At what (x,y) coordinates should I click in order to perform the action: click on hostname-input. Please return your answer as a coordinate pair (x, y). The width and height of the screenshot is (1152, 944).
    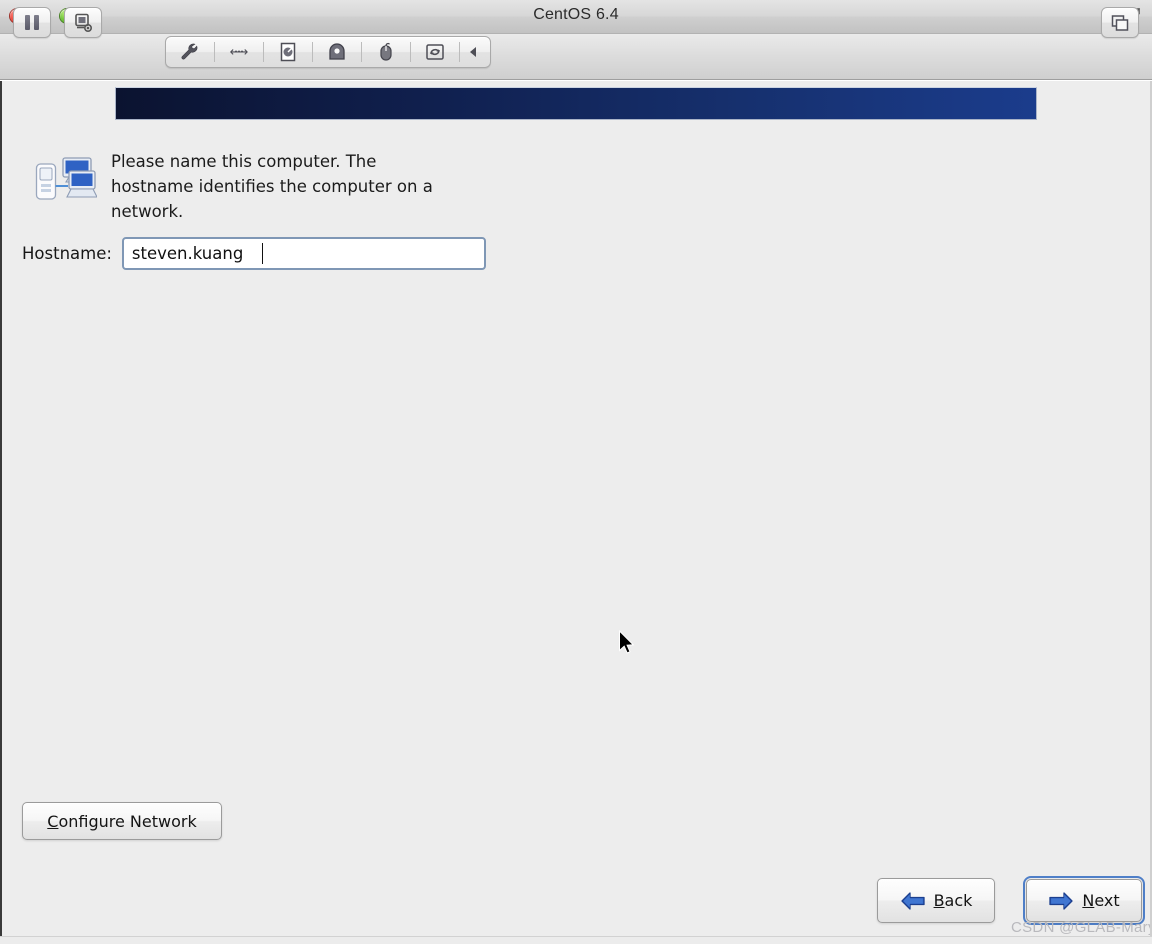
    Looking at the image, I should click on (303, 253).